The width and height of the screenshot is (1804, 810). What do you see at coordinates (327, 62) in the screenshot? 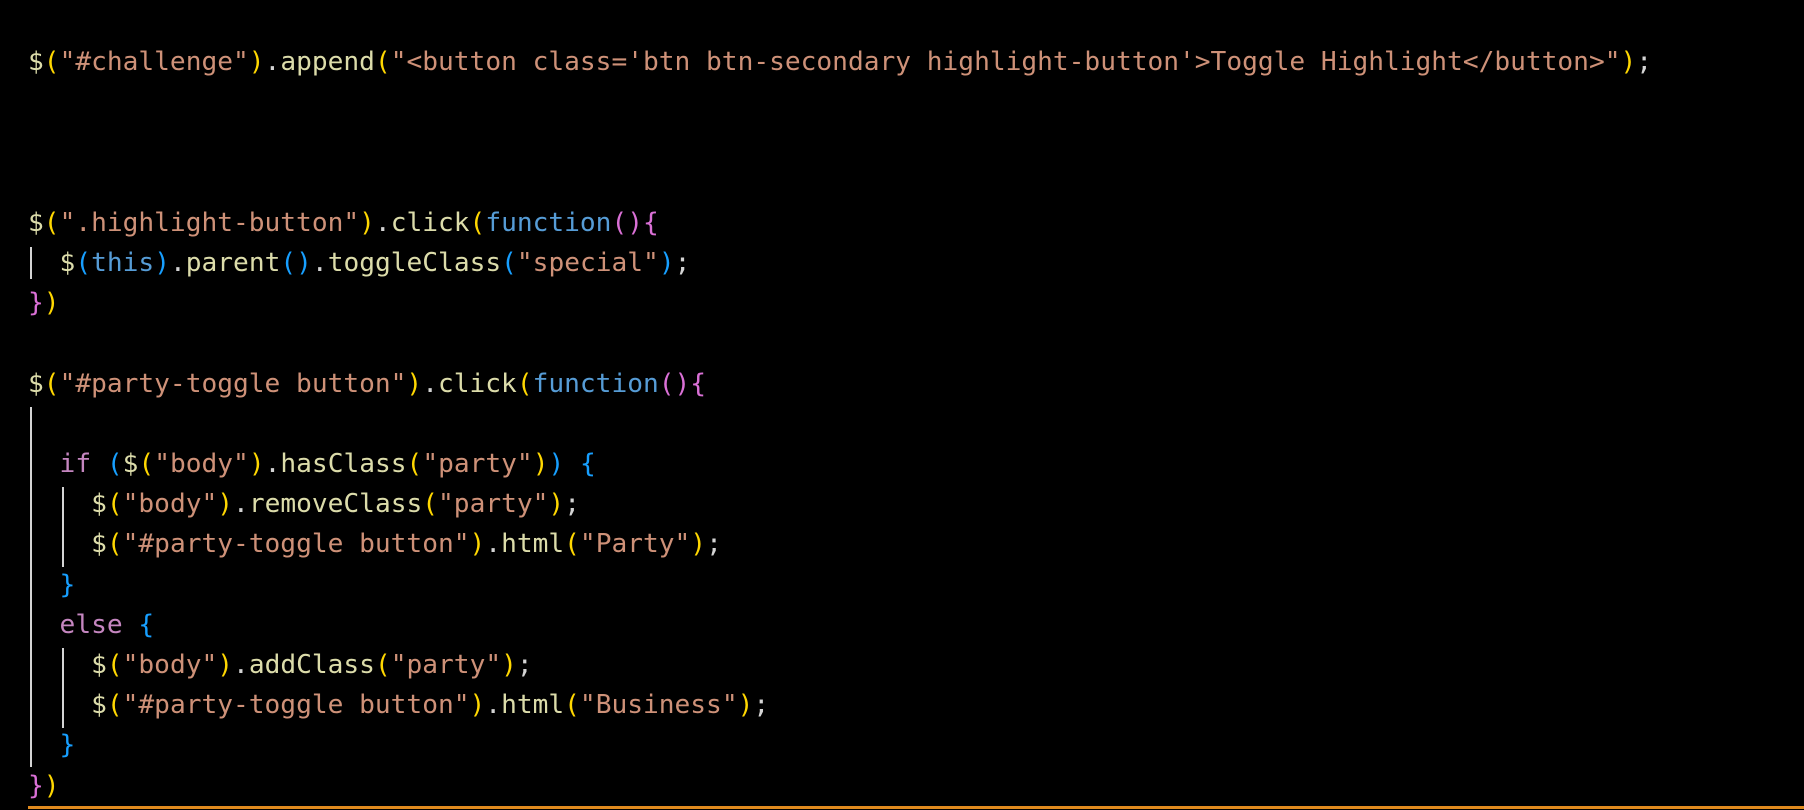
I see `code-token: append` at bounding box center [327, 62].